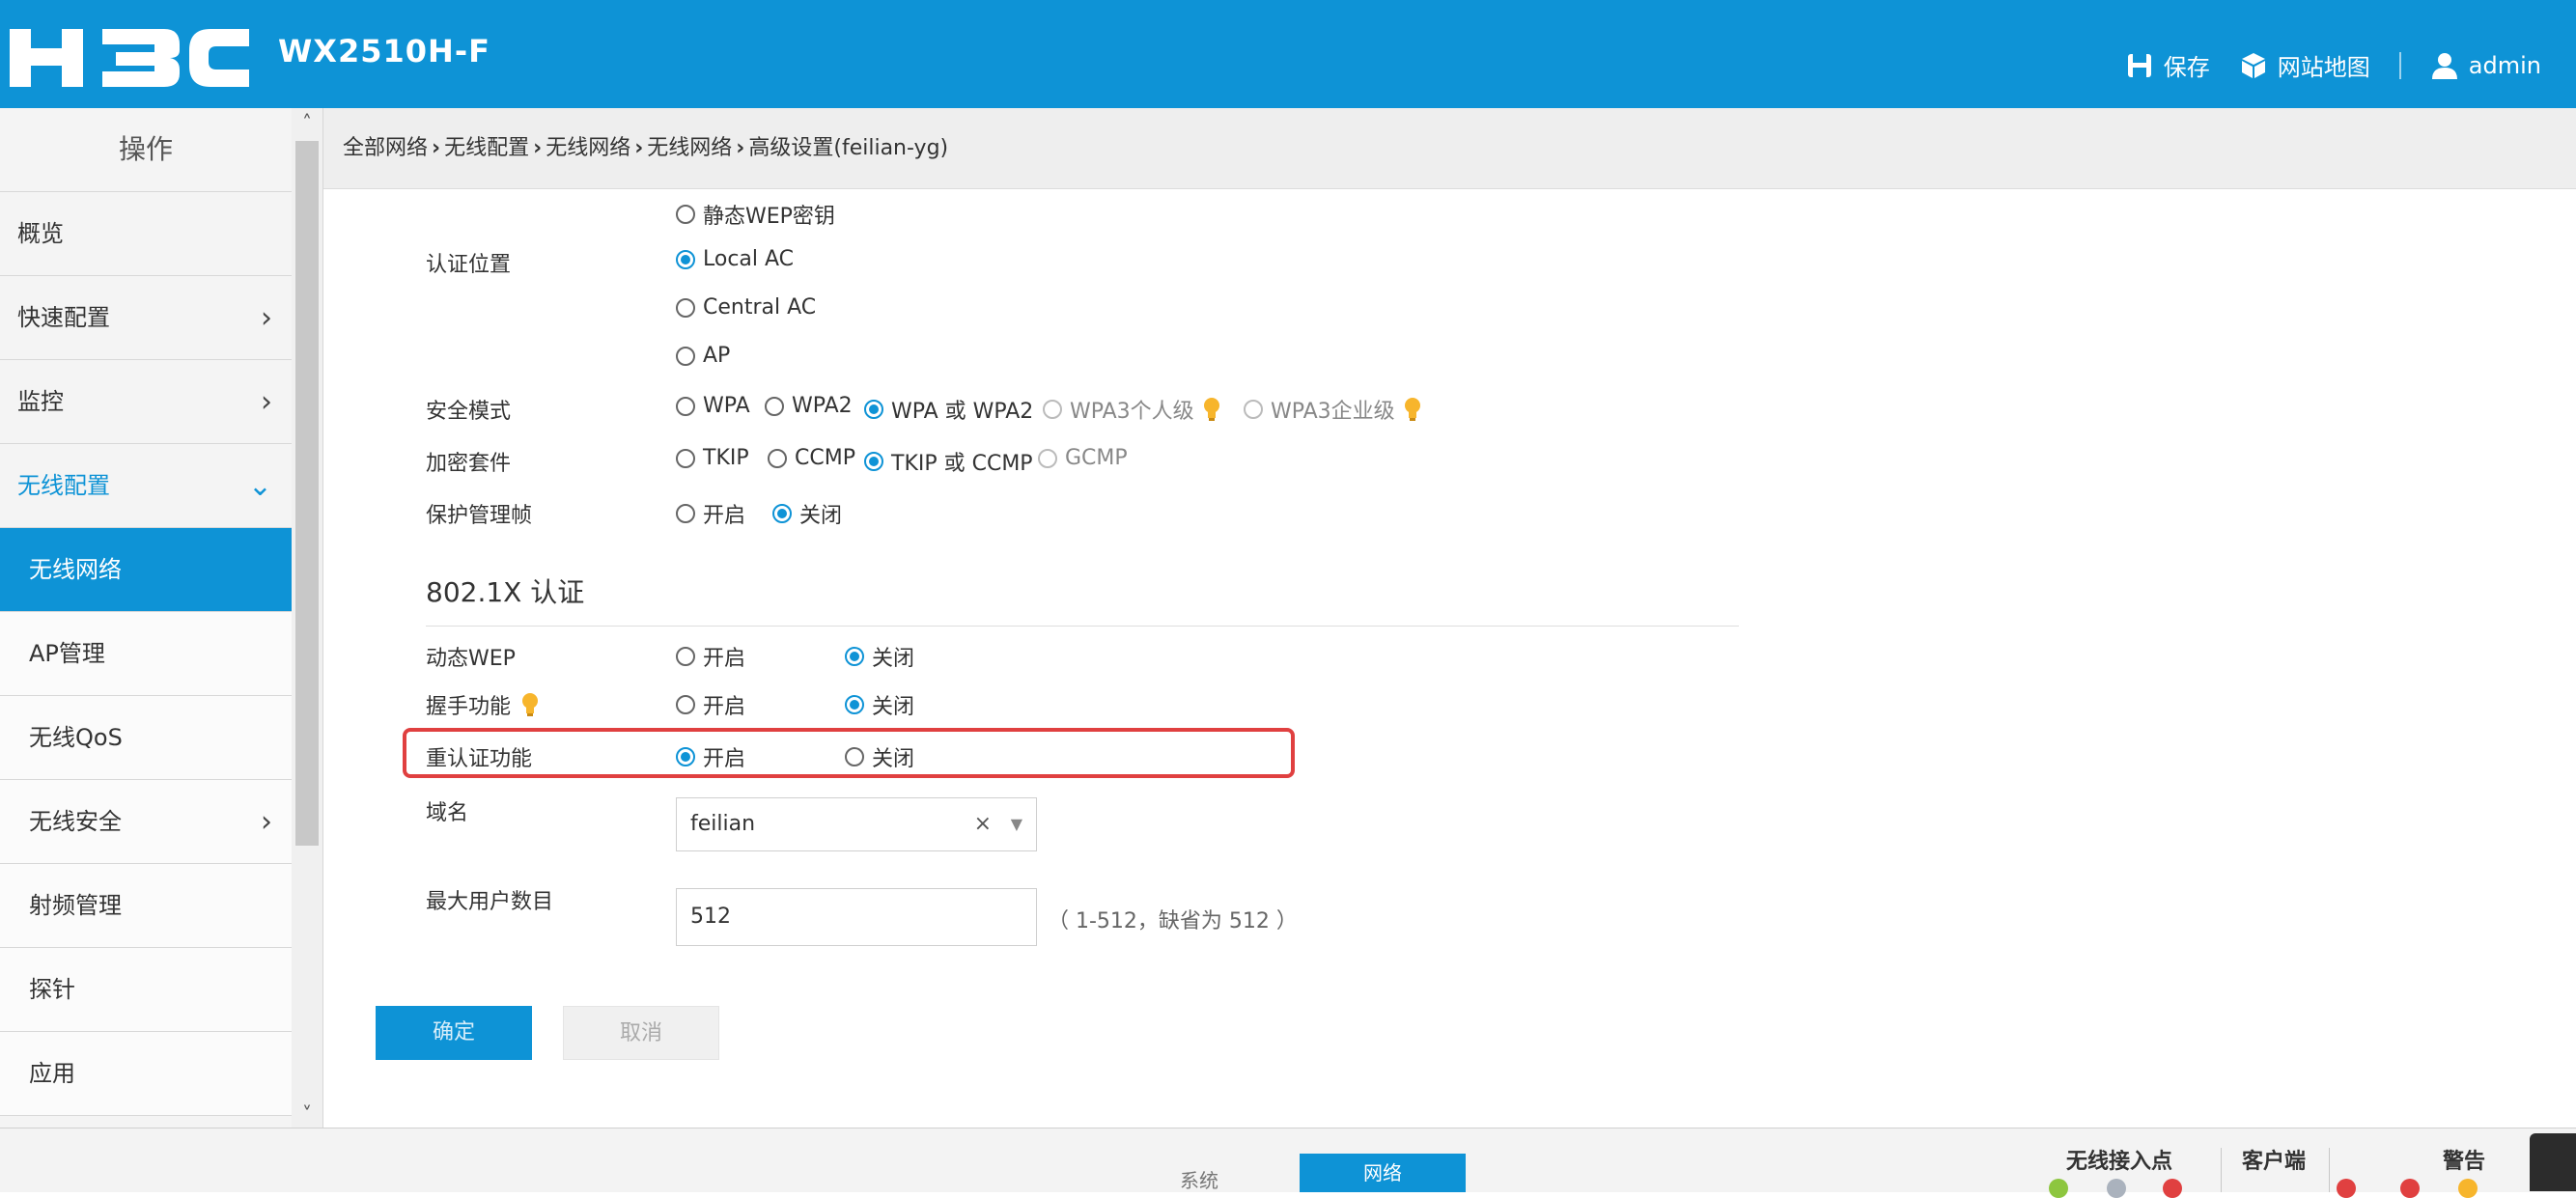  What do you see at coordinates (1288, 1163) in the screenshot?
I see `bottom-status-bar: 系统 网络 无线接入点 客户端 警告` at bounding box center [1288, 1163].